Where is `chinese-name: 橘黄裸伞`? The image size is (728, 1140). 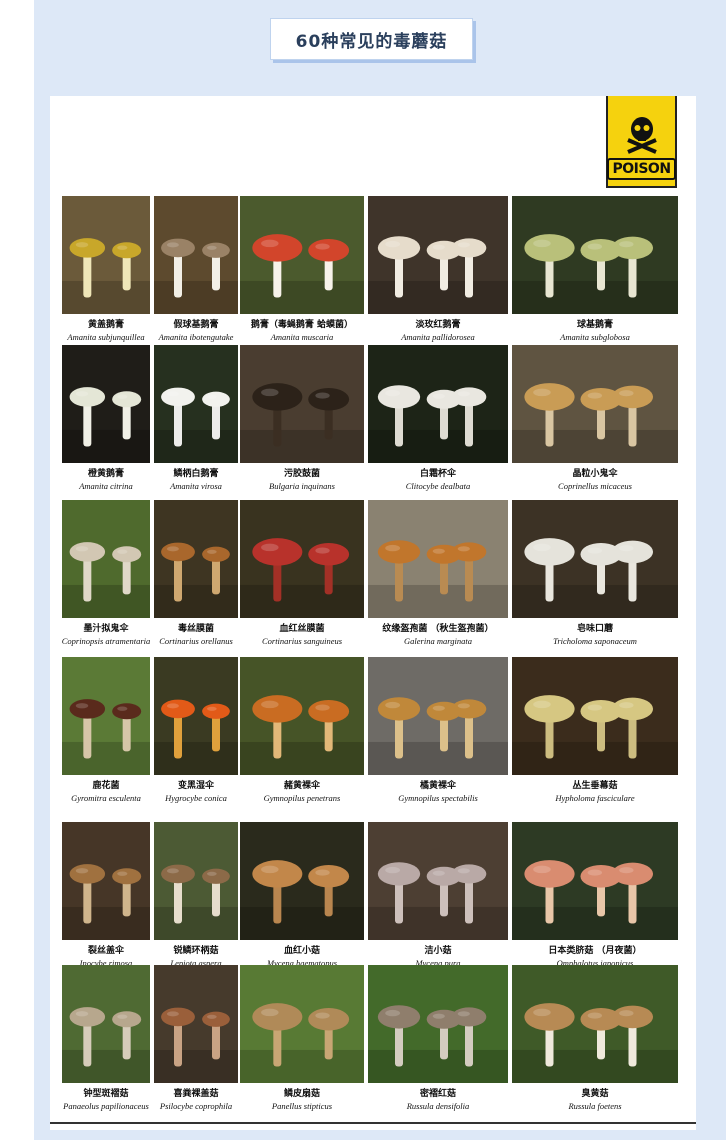 chinese-name: 橘黄裸伞 is located at coordinates (437, 786).